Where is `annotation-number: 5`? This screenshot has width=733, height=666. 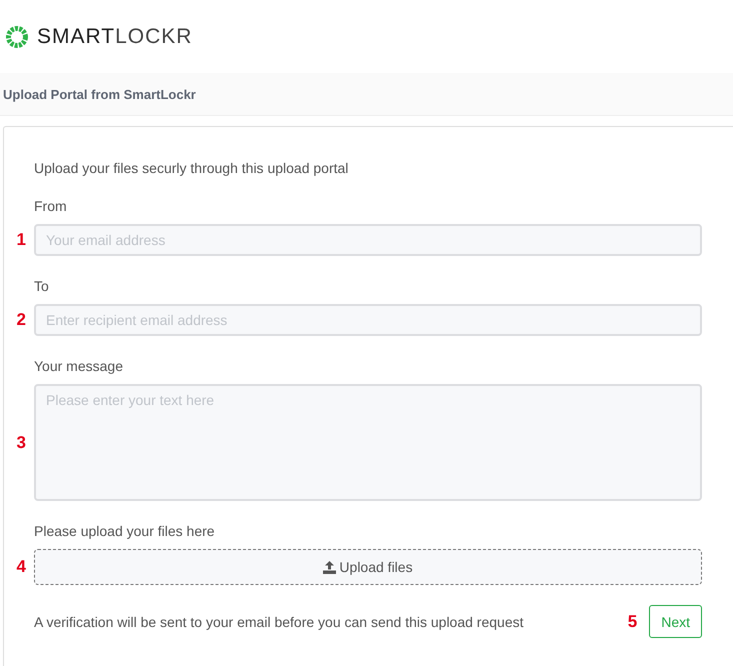 annotation-number: 5 is located at coordinates (633, 622).